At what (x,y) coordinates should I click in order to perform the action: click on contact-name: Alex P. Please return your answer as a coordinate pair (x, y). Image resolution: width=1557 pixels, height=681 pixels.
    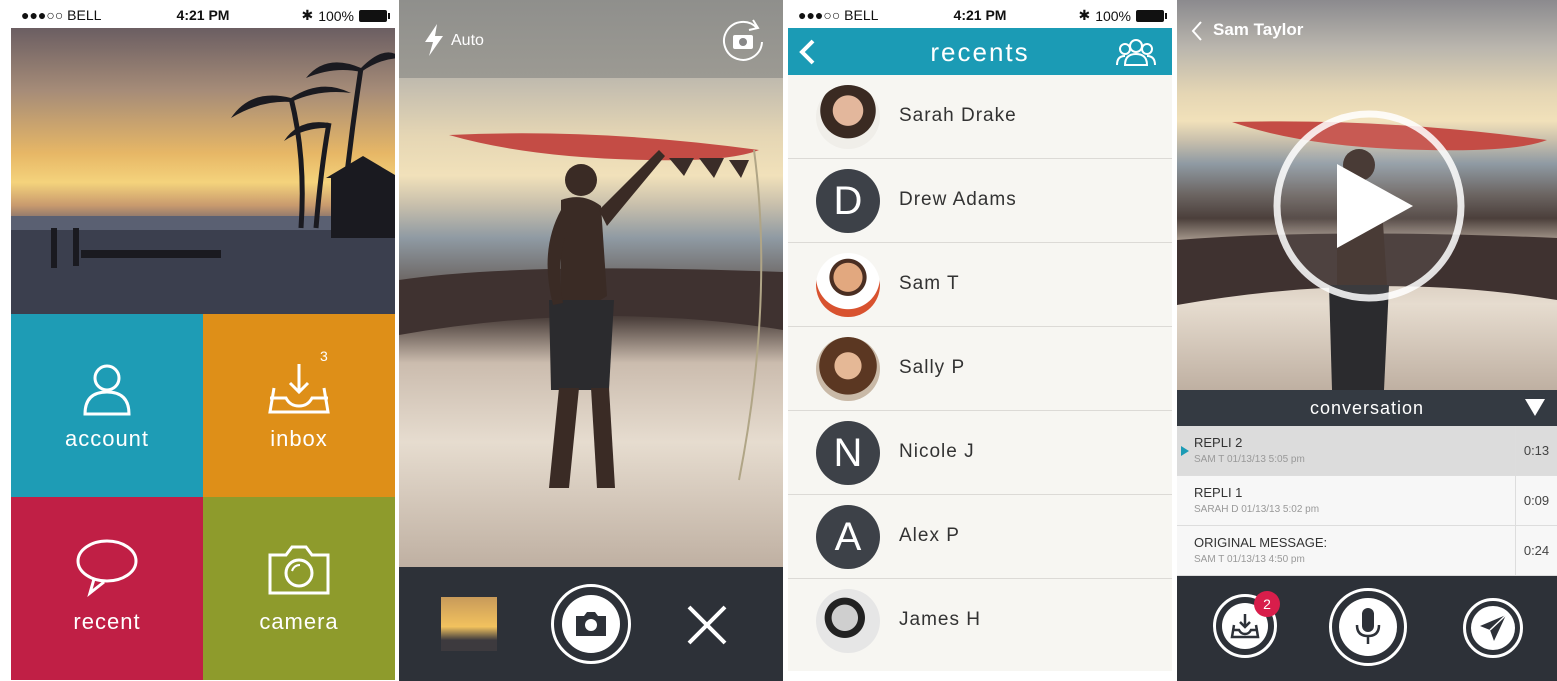
    Looking at the image, I should click on (929, 535).